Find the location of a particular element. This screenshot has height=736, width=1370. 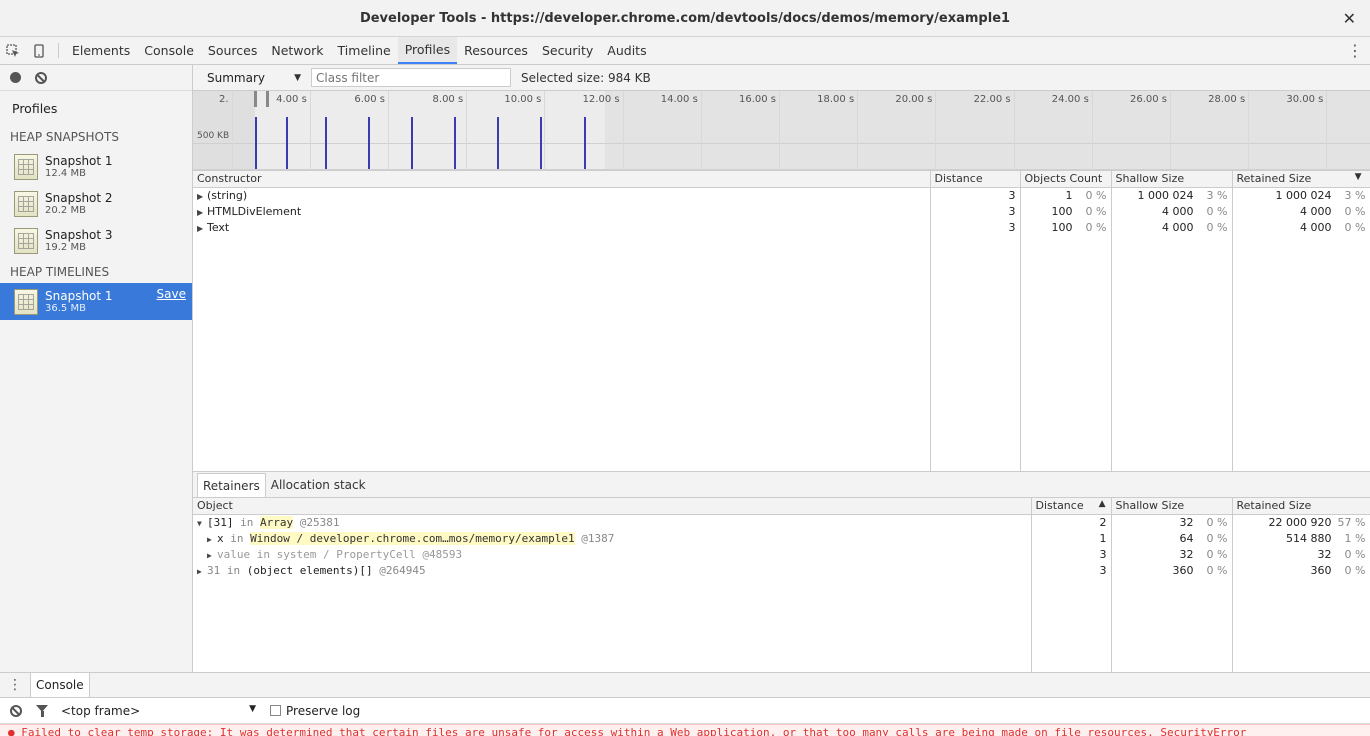

col-retained-size-label: Retained Size is located at coordinates (1274, 179).